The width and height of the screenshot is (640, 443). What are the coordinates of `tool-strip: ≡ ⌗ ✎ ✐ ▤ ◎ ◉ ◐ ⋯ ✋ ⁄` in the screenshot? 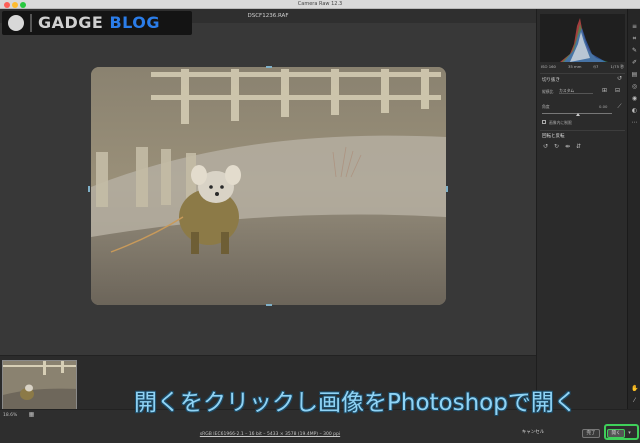 It's located at (633, 209).